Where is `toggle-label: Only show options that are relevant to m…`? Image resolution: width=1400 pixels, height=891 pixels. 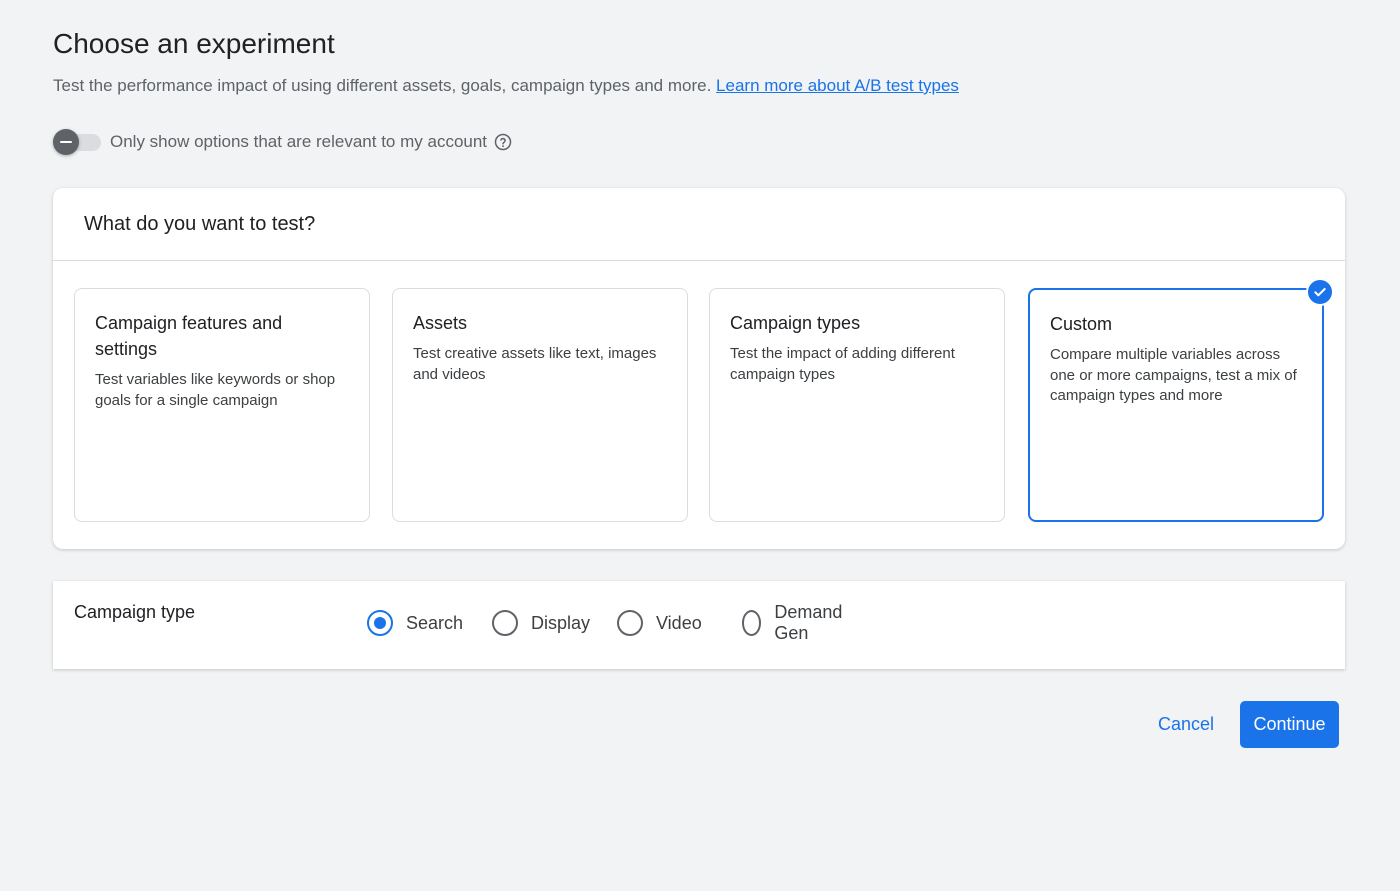
toggle-label: Only show options that are relevant to m… is located at coordinates (299, 141).